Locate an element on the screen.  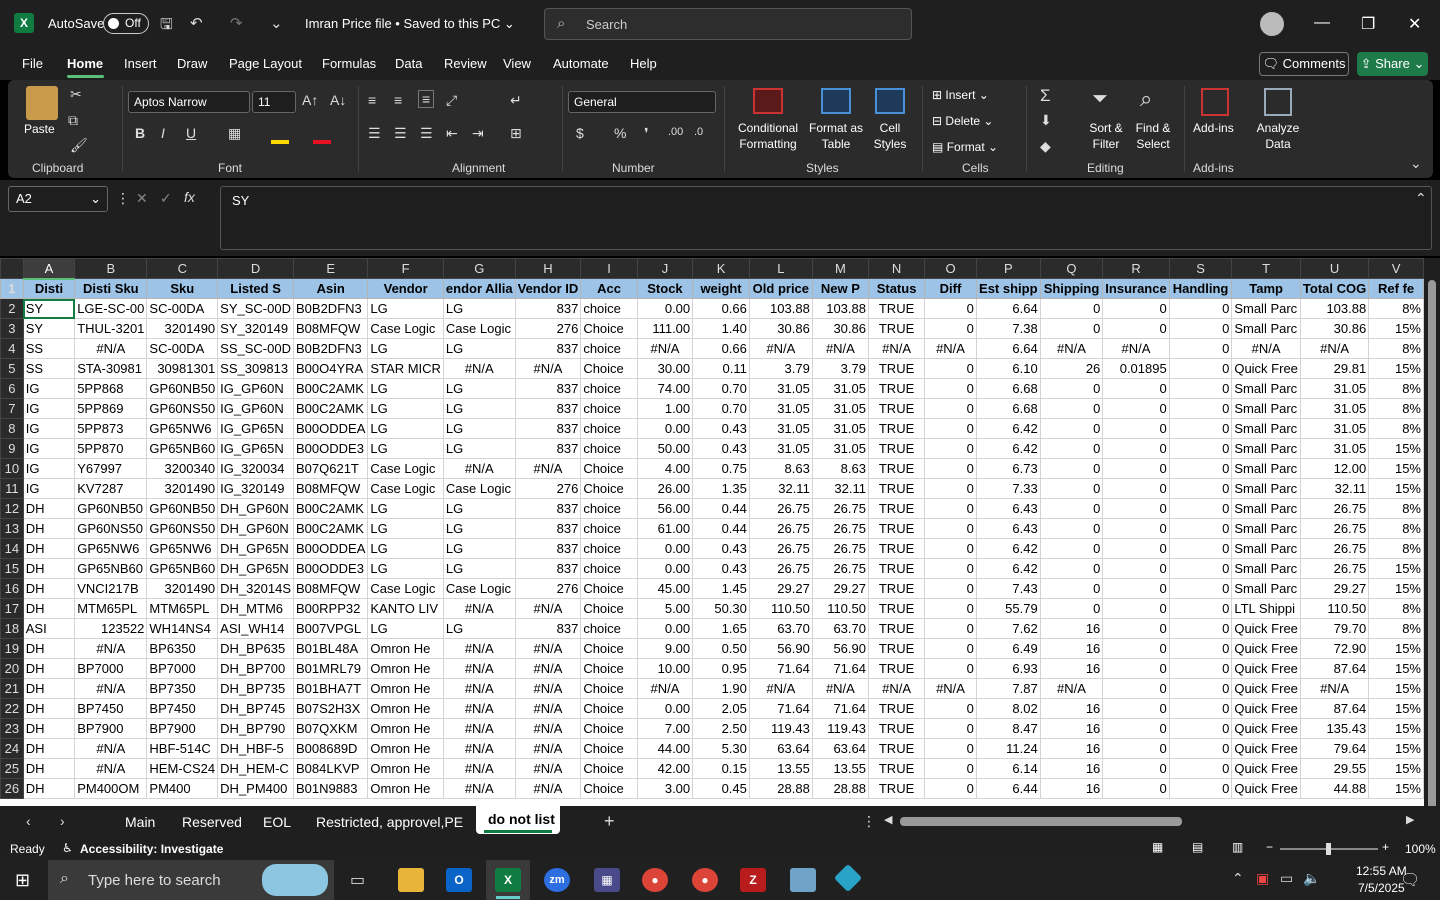
cell: VNCI217B is located at coordinates (111, 588).